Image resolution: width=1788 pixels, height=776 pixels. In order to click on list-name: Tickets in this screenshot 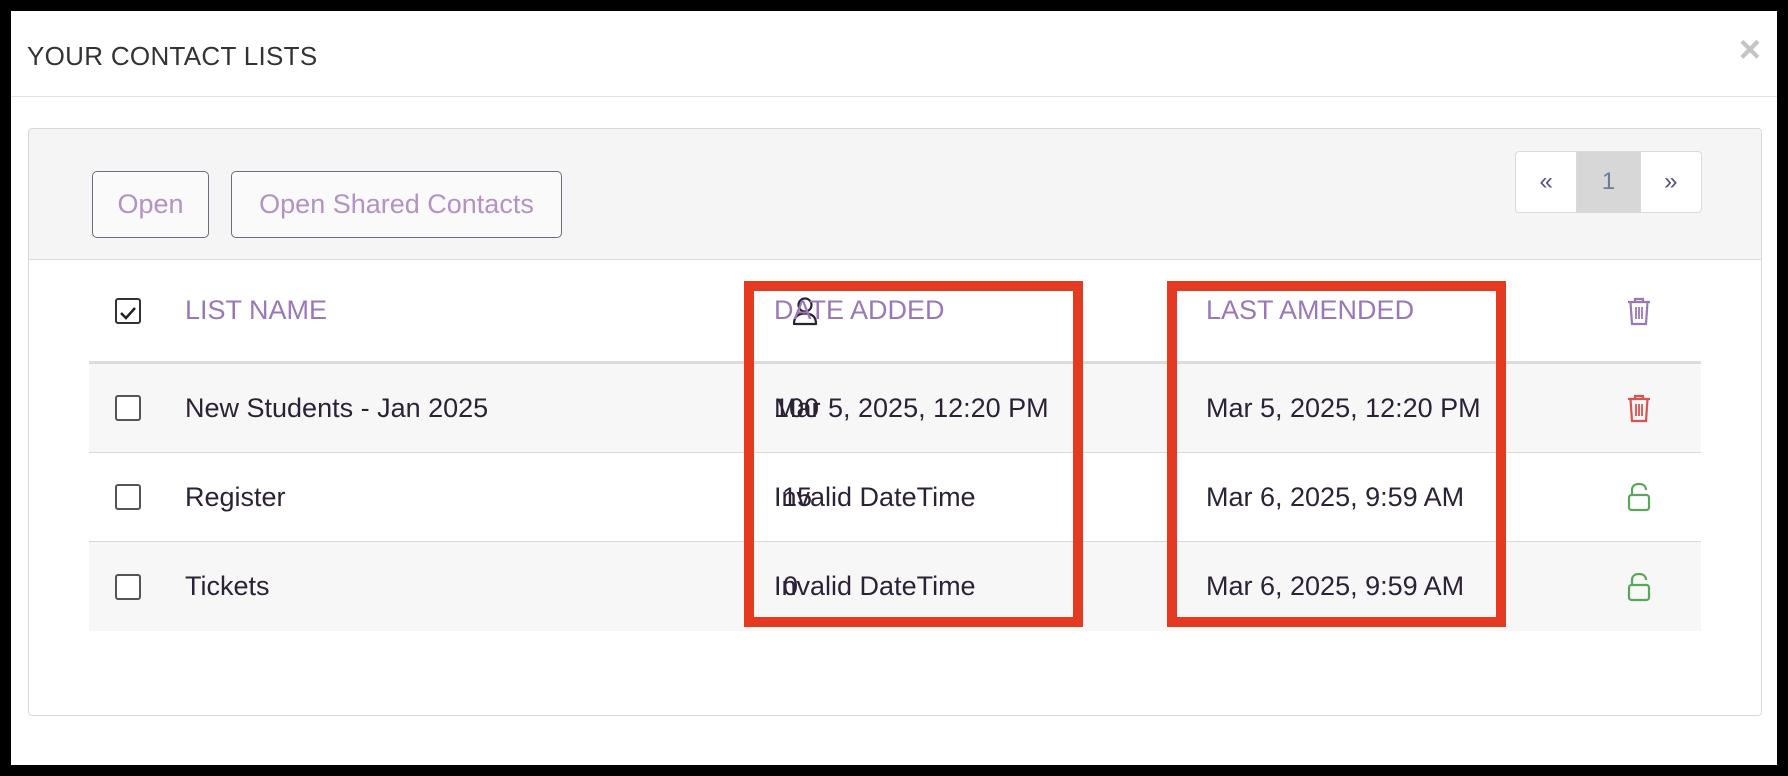, I will do `click(227, 586)`.